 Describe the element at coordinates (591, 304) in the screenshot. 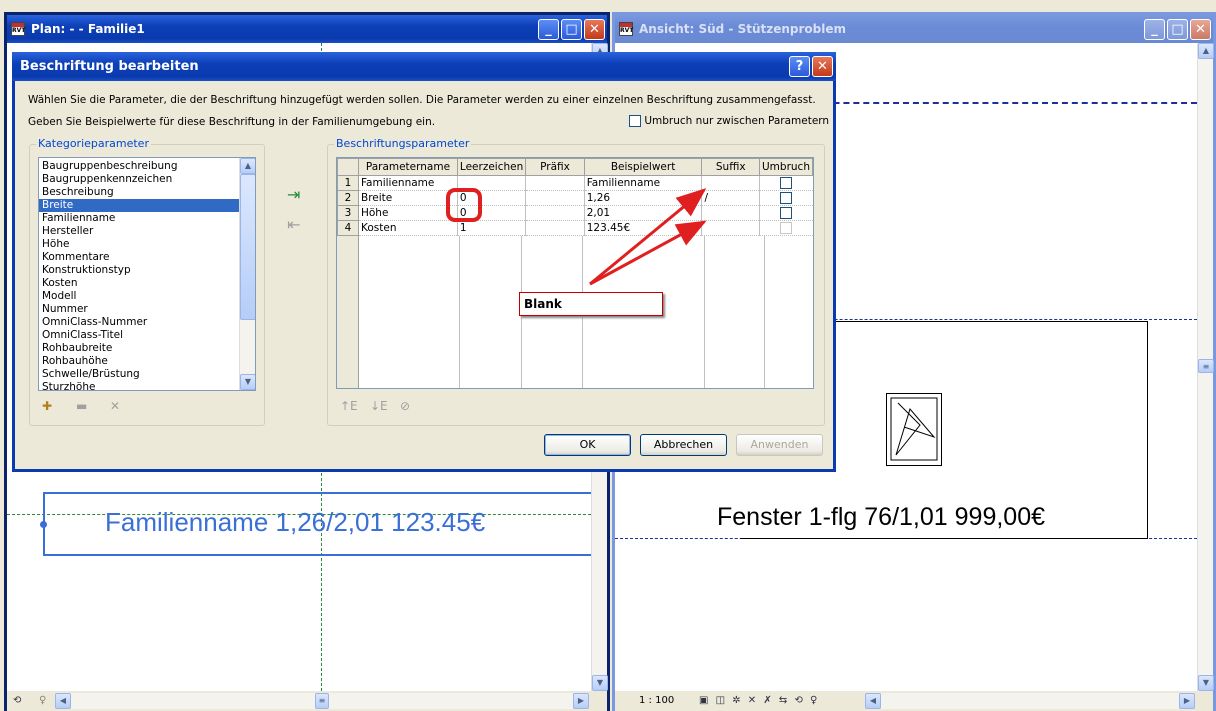

I see `blank-callout: Blank` at that location.